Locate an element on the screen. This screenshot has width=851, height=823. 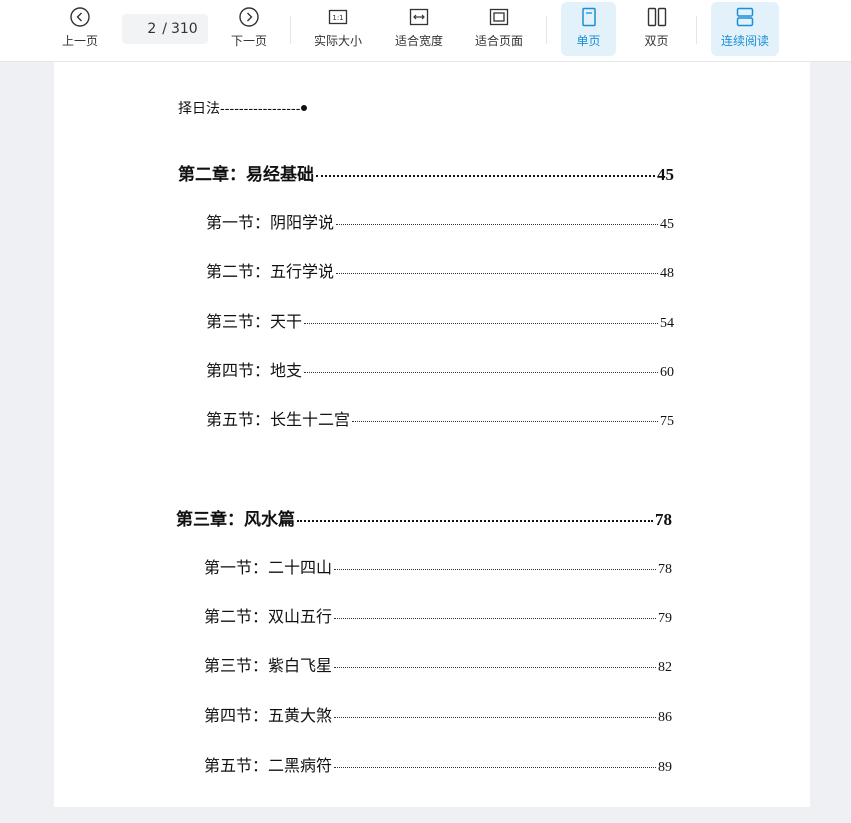
toc-section-title: 第二节：双山五行 is located at coordinates (268, 616).